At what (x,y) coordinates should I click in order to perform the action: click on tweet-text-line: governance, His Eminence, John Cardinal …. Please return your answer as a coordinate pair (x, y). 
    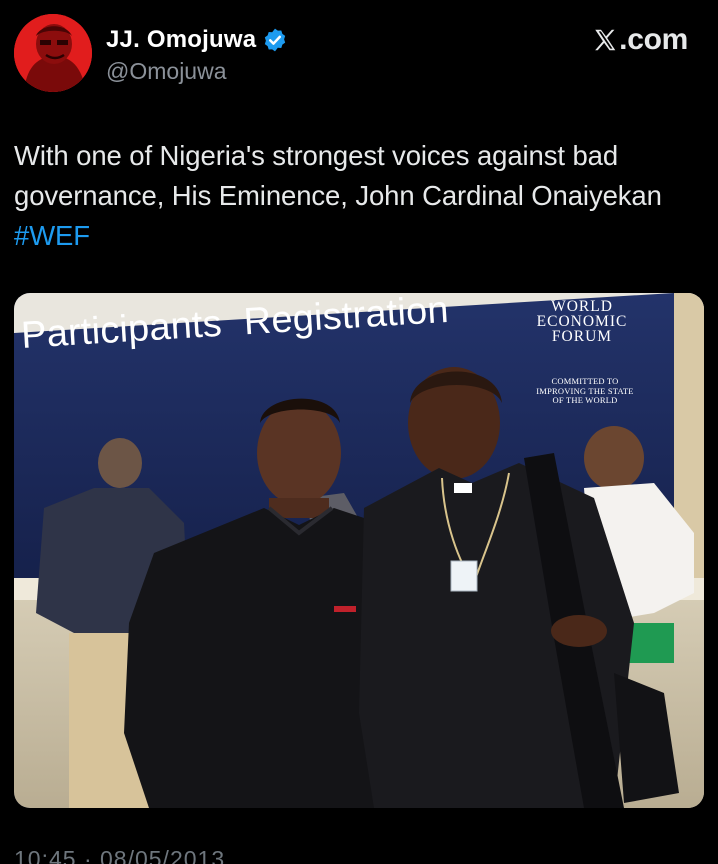
    Looking at the image, I should click on (338, 195).